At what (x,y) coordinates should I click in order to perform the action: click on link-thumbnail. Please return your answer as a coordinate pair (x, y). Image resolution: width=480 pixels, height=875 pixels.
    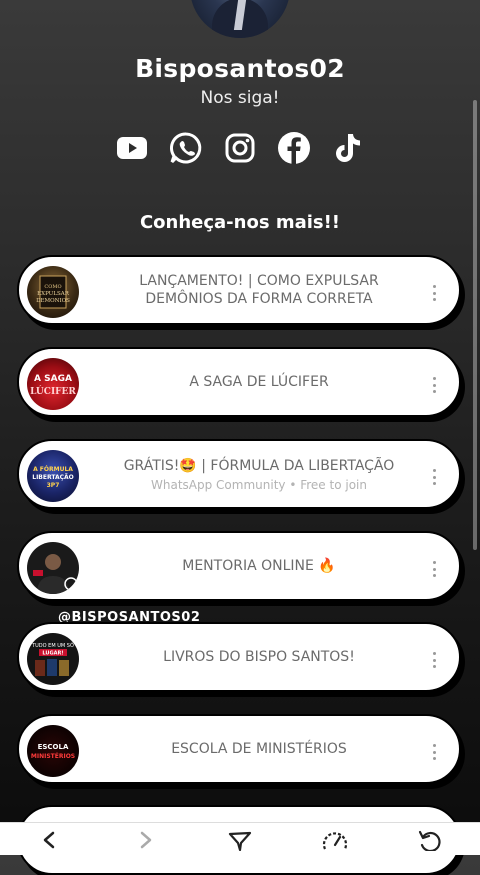
    Looking at the image, I should click on (53, 568).